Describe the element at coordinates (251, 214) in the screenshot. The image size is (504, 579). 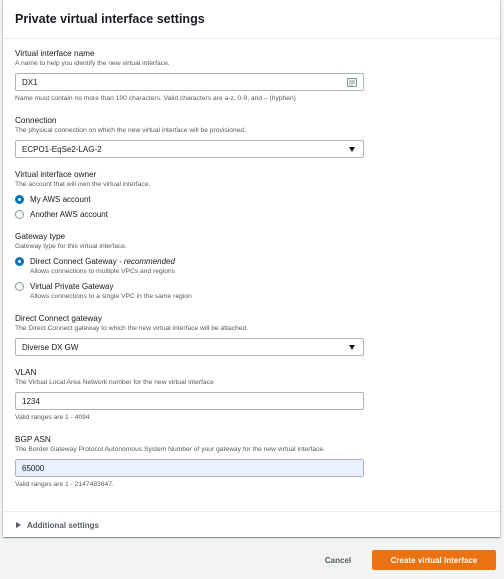
I see `radio-another-aws-account: Another AWS account` at that location.